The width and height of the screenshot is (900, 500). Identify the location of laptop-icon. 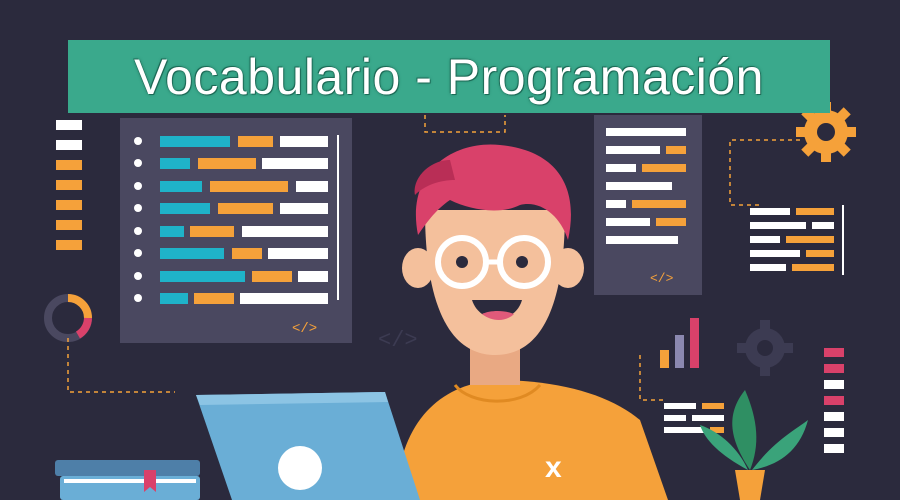
(308, 446).